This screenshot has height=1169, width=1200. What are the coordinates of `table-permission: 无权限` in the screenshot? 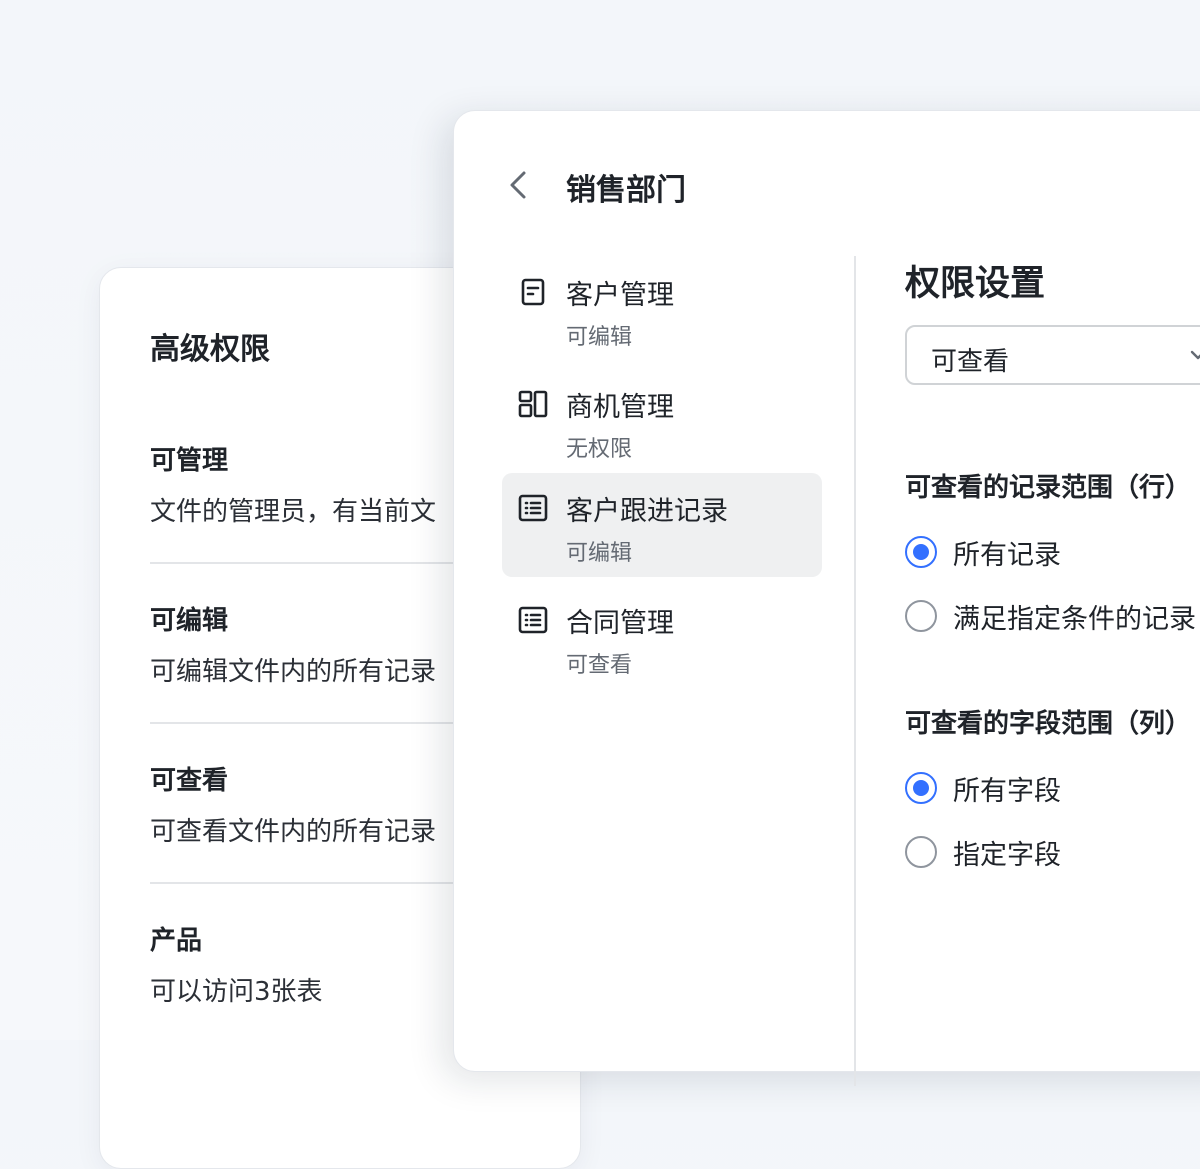 It's located at (599, 449).